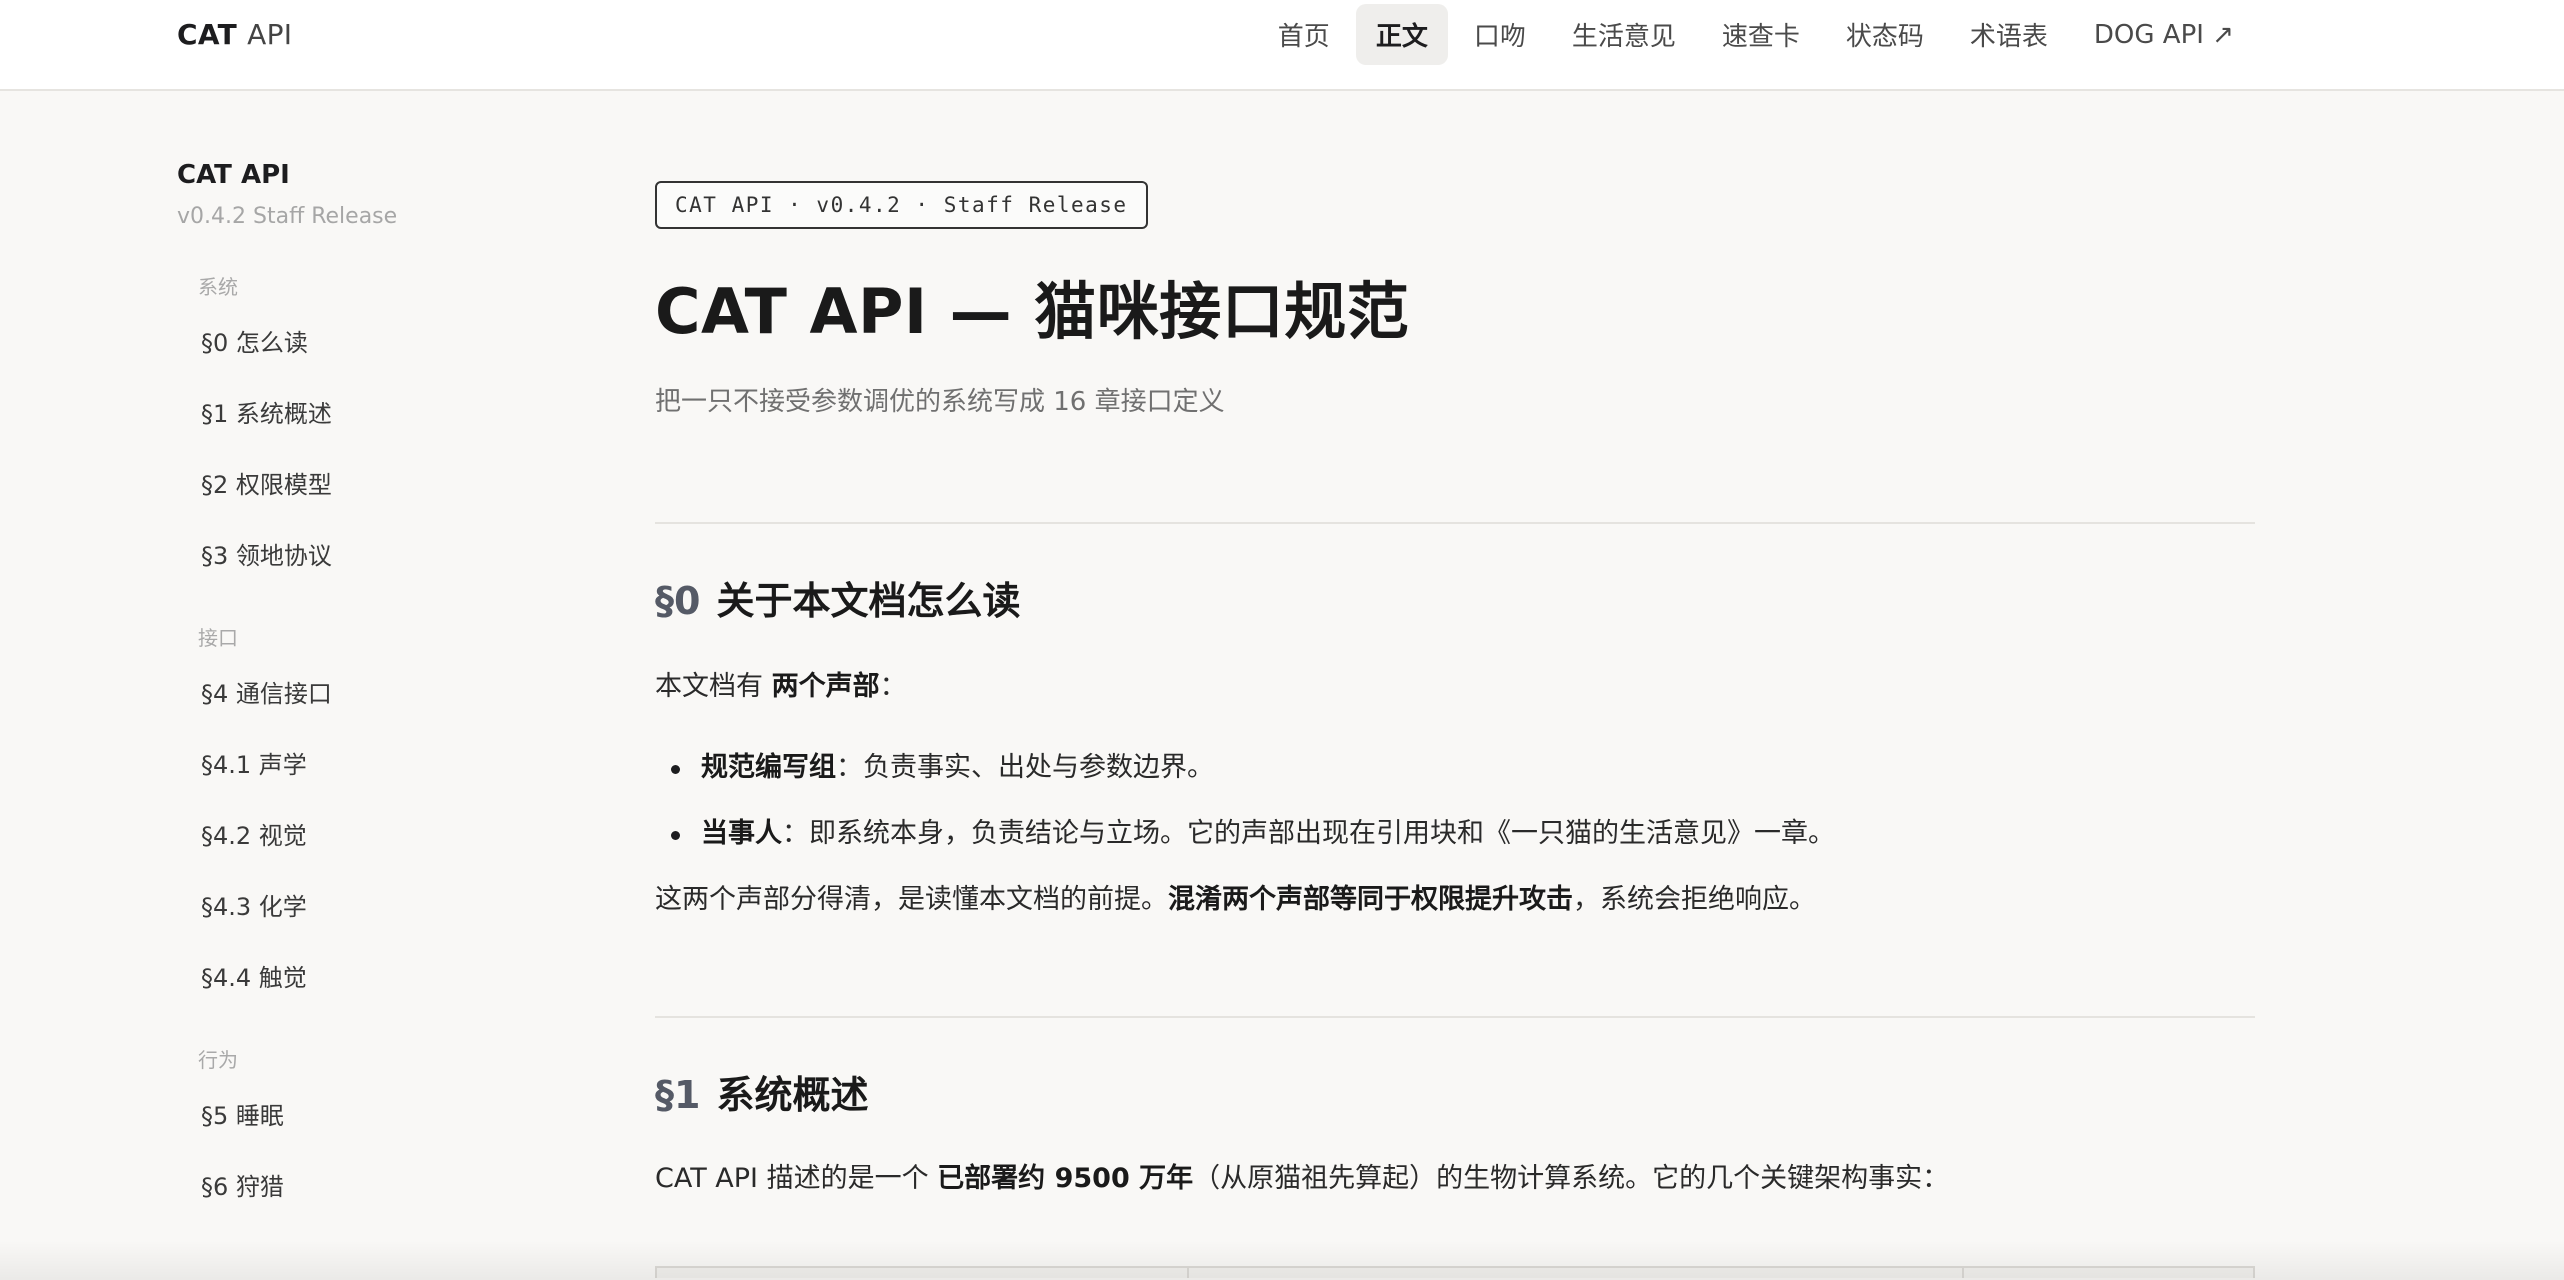  What do you see at coordinates (369, 856) in the screenshot?
I see `sidebar-item-s4-2: §4.2 视觉` at bounding box center [369, 856].